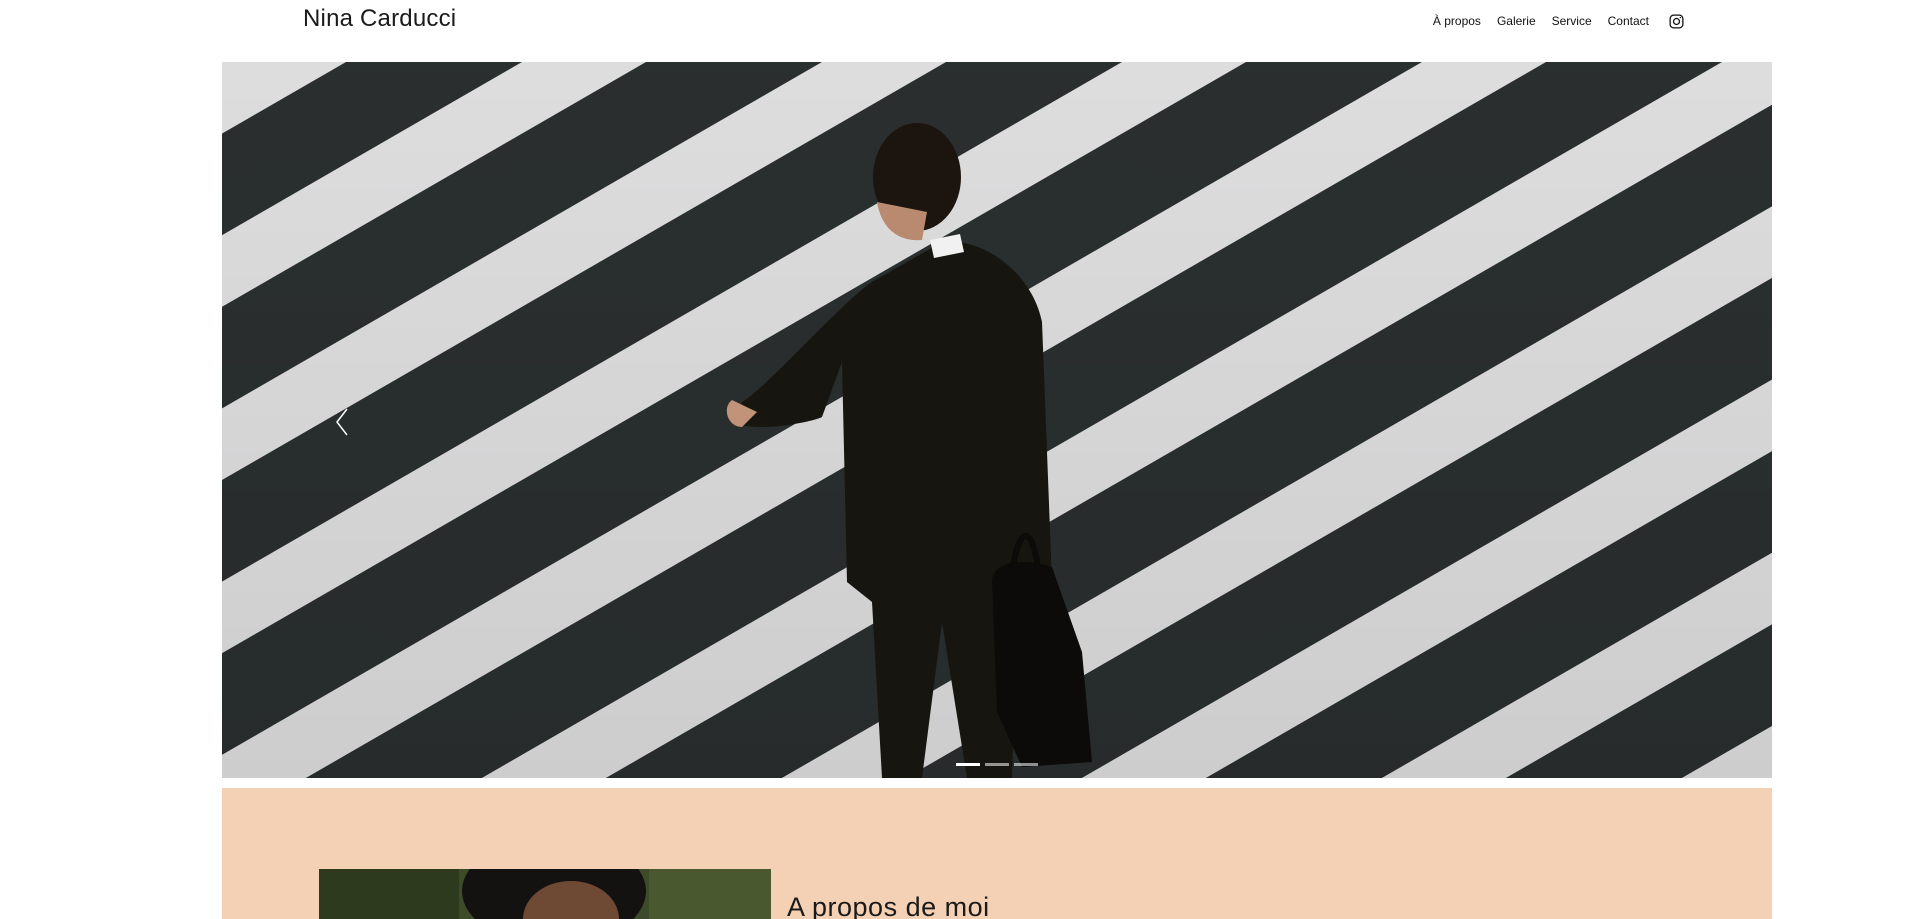 This screenshot has width=1919, height=919. I want to click on main-nav: À propos Galerie Service Contact, so click(1559, 21).